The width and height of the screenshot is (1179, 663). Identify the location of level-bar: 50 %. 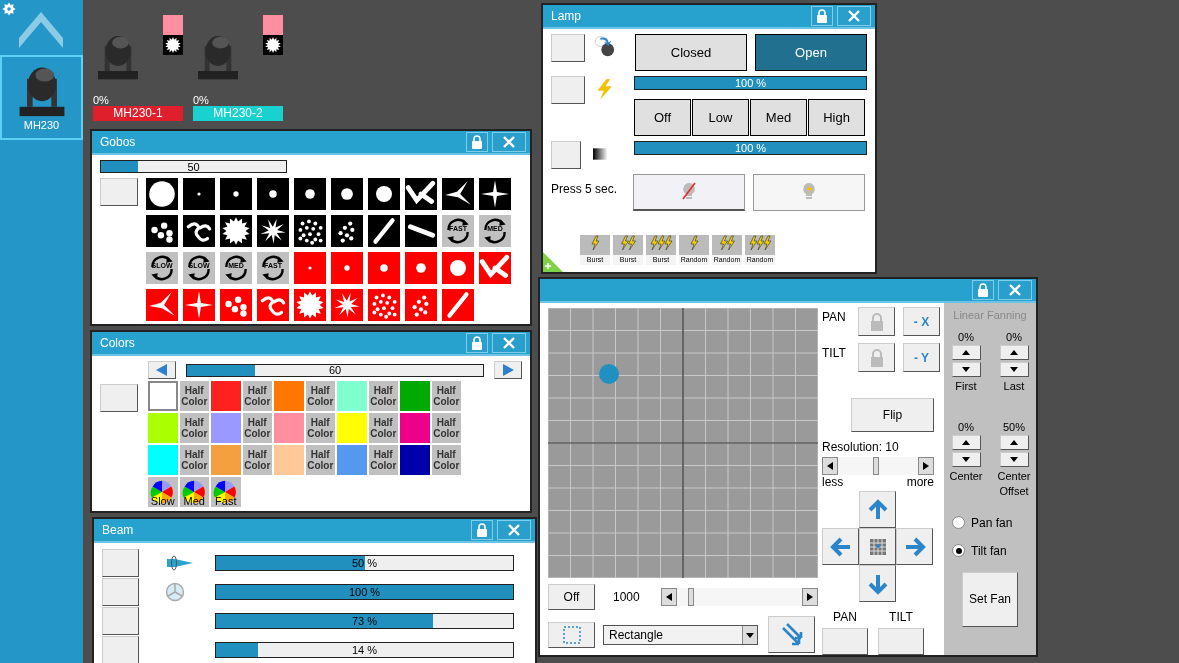
(364, 562).